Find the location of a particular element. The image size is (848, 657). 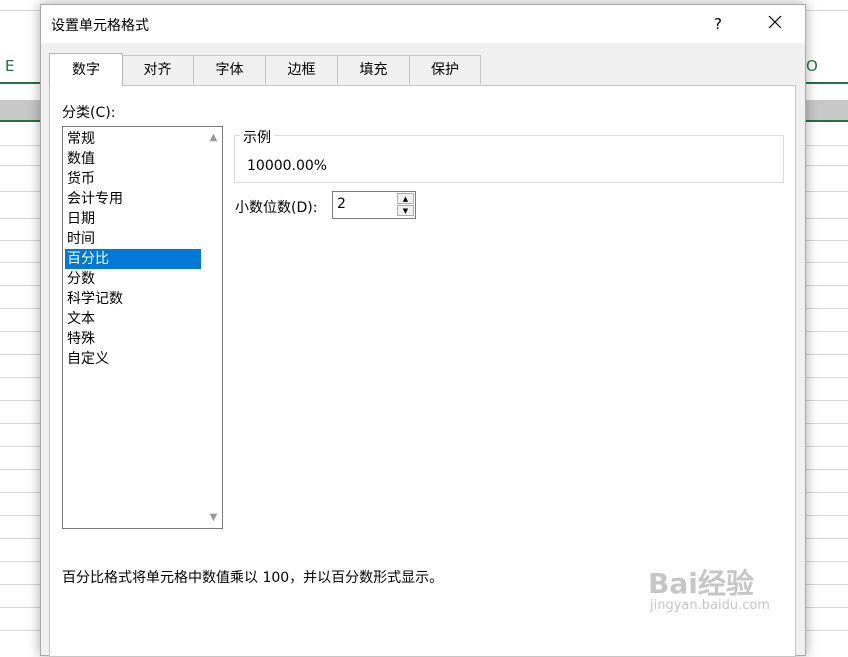

category-item-number: 数值 is located at coordinates (133, 159).